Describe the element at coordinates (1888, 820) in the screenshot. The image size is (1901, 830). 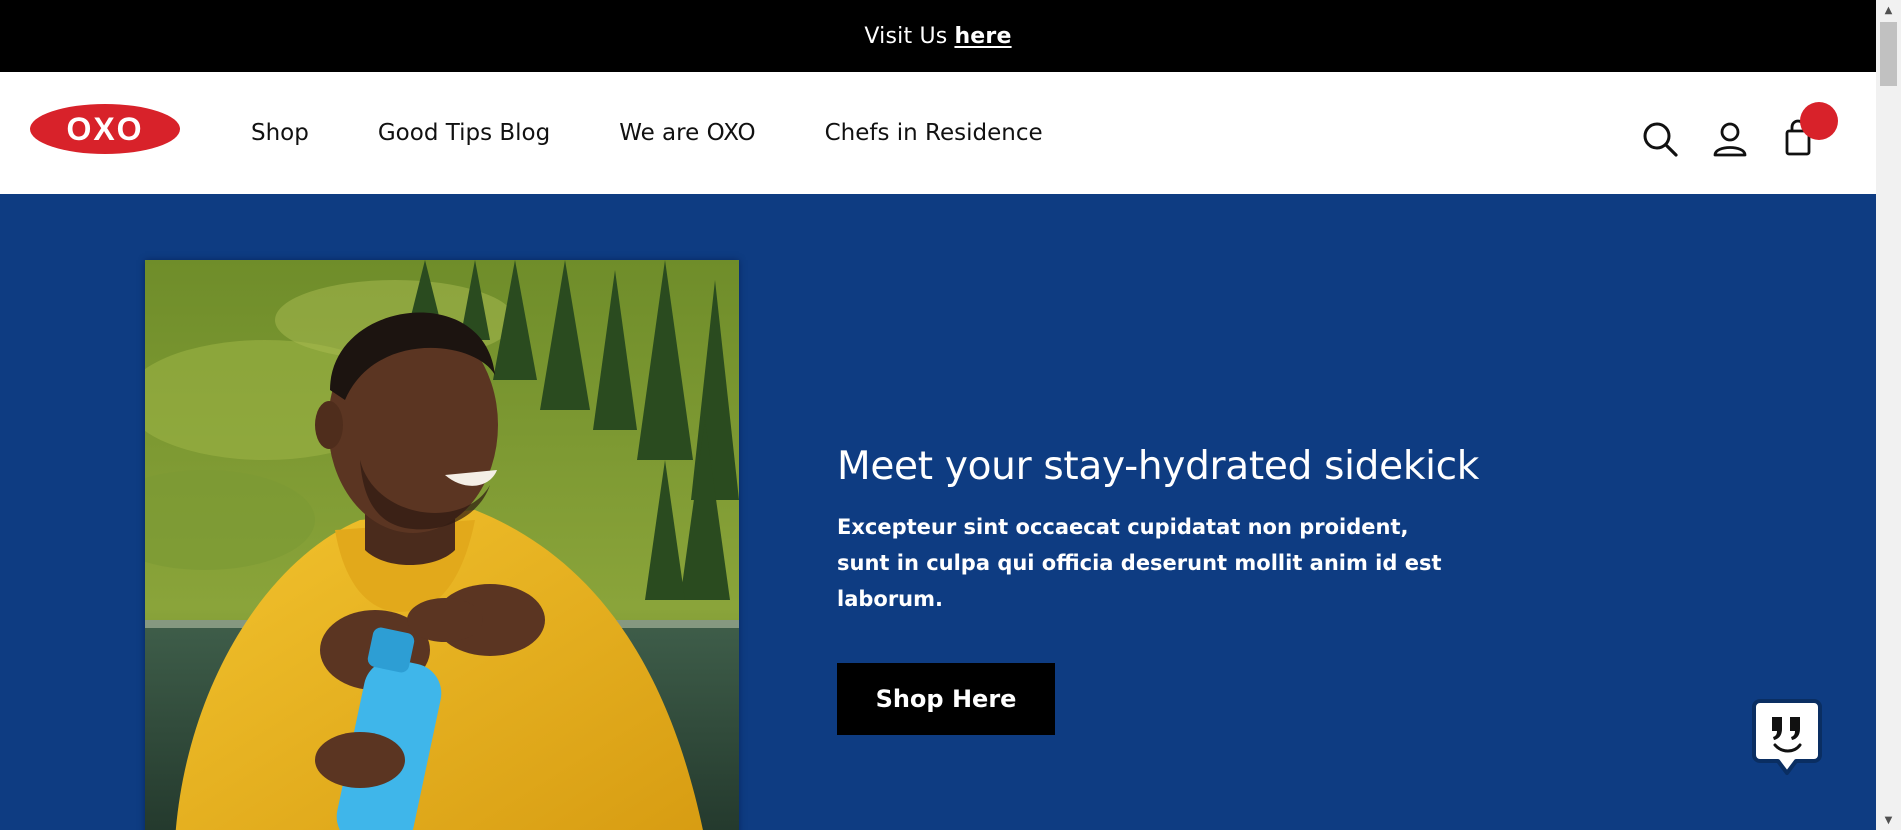
I see `scroll-down-arrow-icon: ▼` at that location.